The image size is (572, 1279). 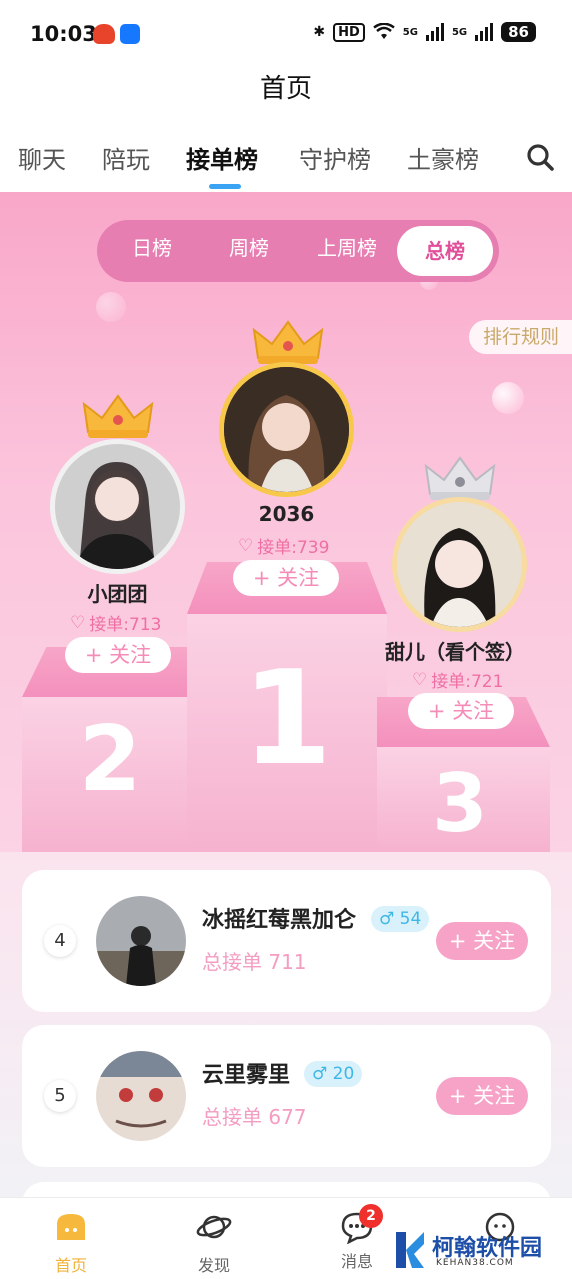 I want to click on tab-chat: 聊天, so click(x=42, y=157).